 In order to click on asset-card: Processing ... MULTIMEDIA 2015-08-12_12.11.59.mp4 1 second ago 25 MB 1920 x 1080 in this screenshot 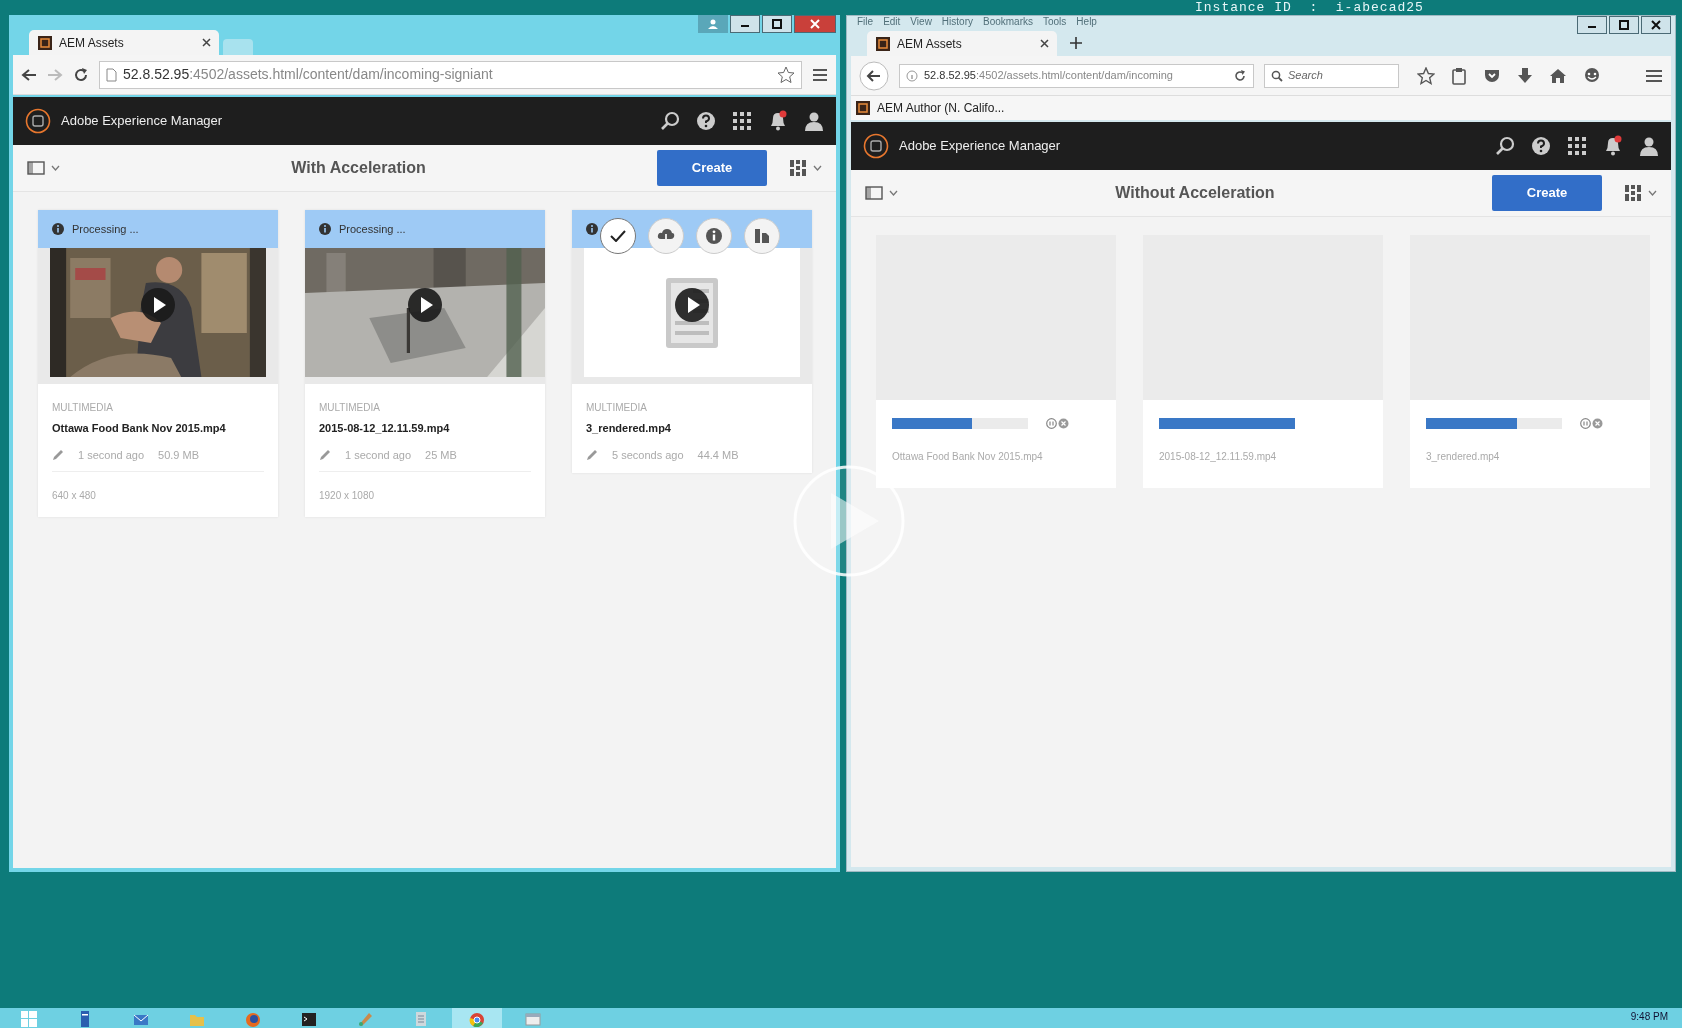, I will do `click(425, 363)`.